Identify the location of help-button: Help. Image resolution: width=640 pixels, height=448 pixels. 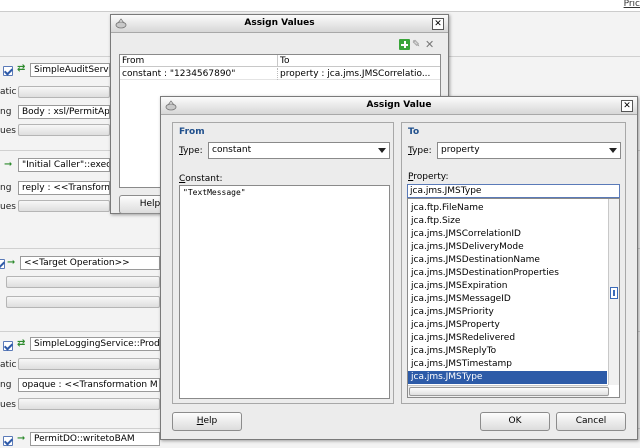
(207, 421).